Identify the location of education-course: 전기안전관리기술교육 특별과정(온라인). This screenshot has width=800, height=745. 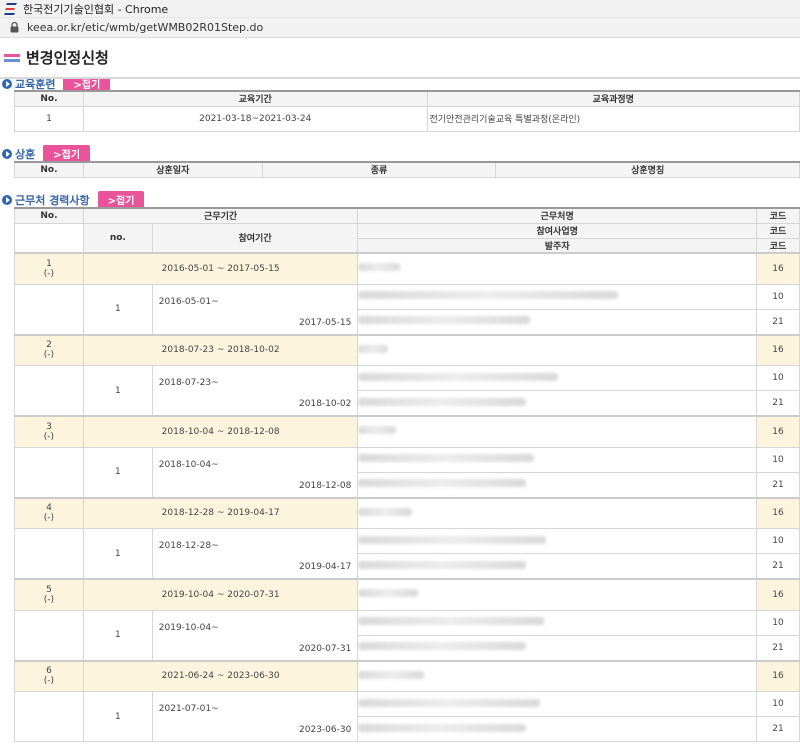
(613, 118).